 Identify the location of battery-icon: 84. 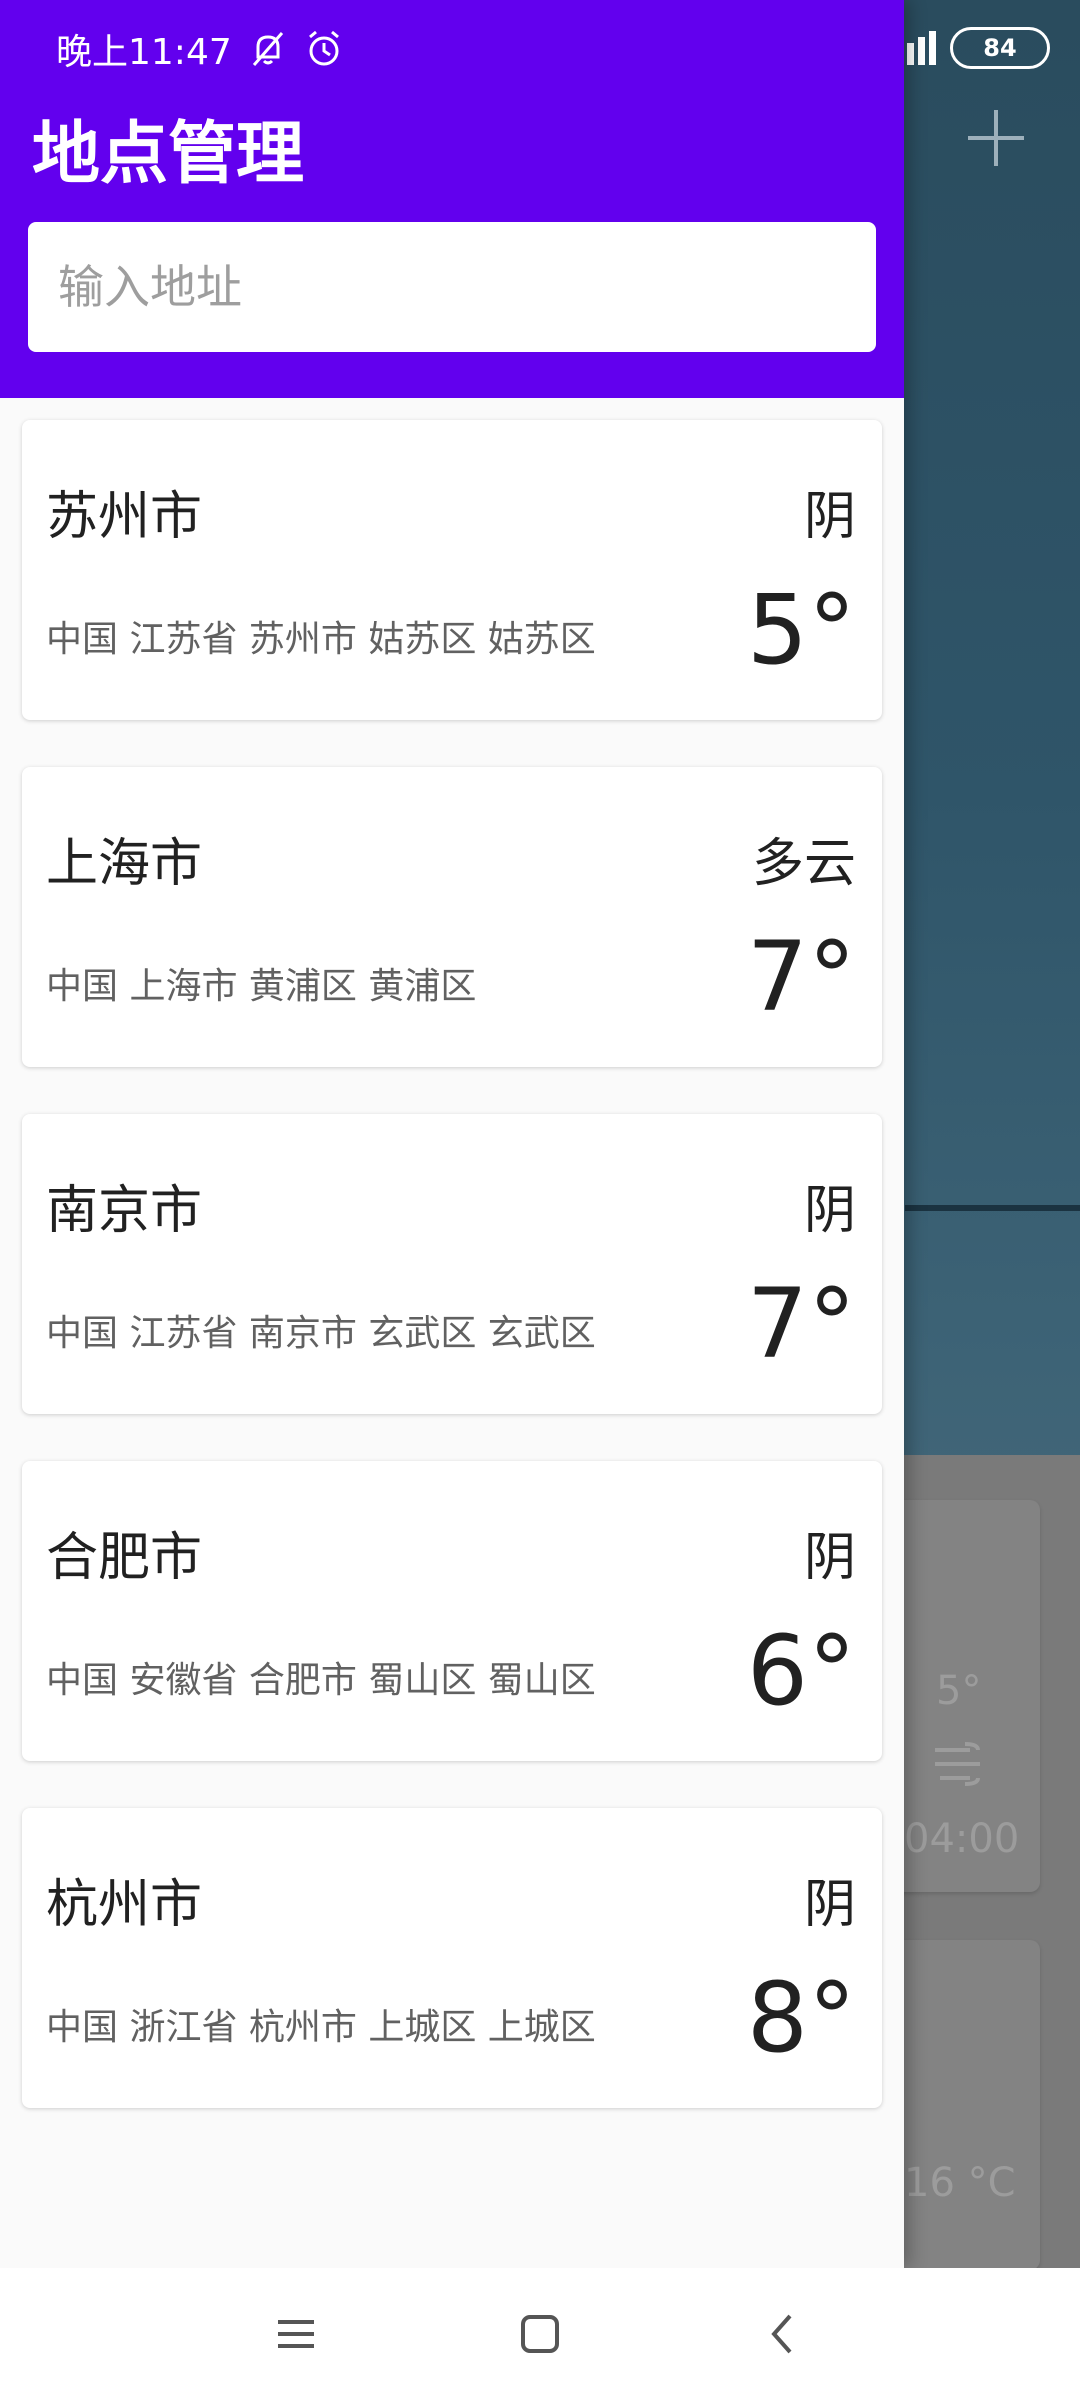
(1000, 48).